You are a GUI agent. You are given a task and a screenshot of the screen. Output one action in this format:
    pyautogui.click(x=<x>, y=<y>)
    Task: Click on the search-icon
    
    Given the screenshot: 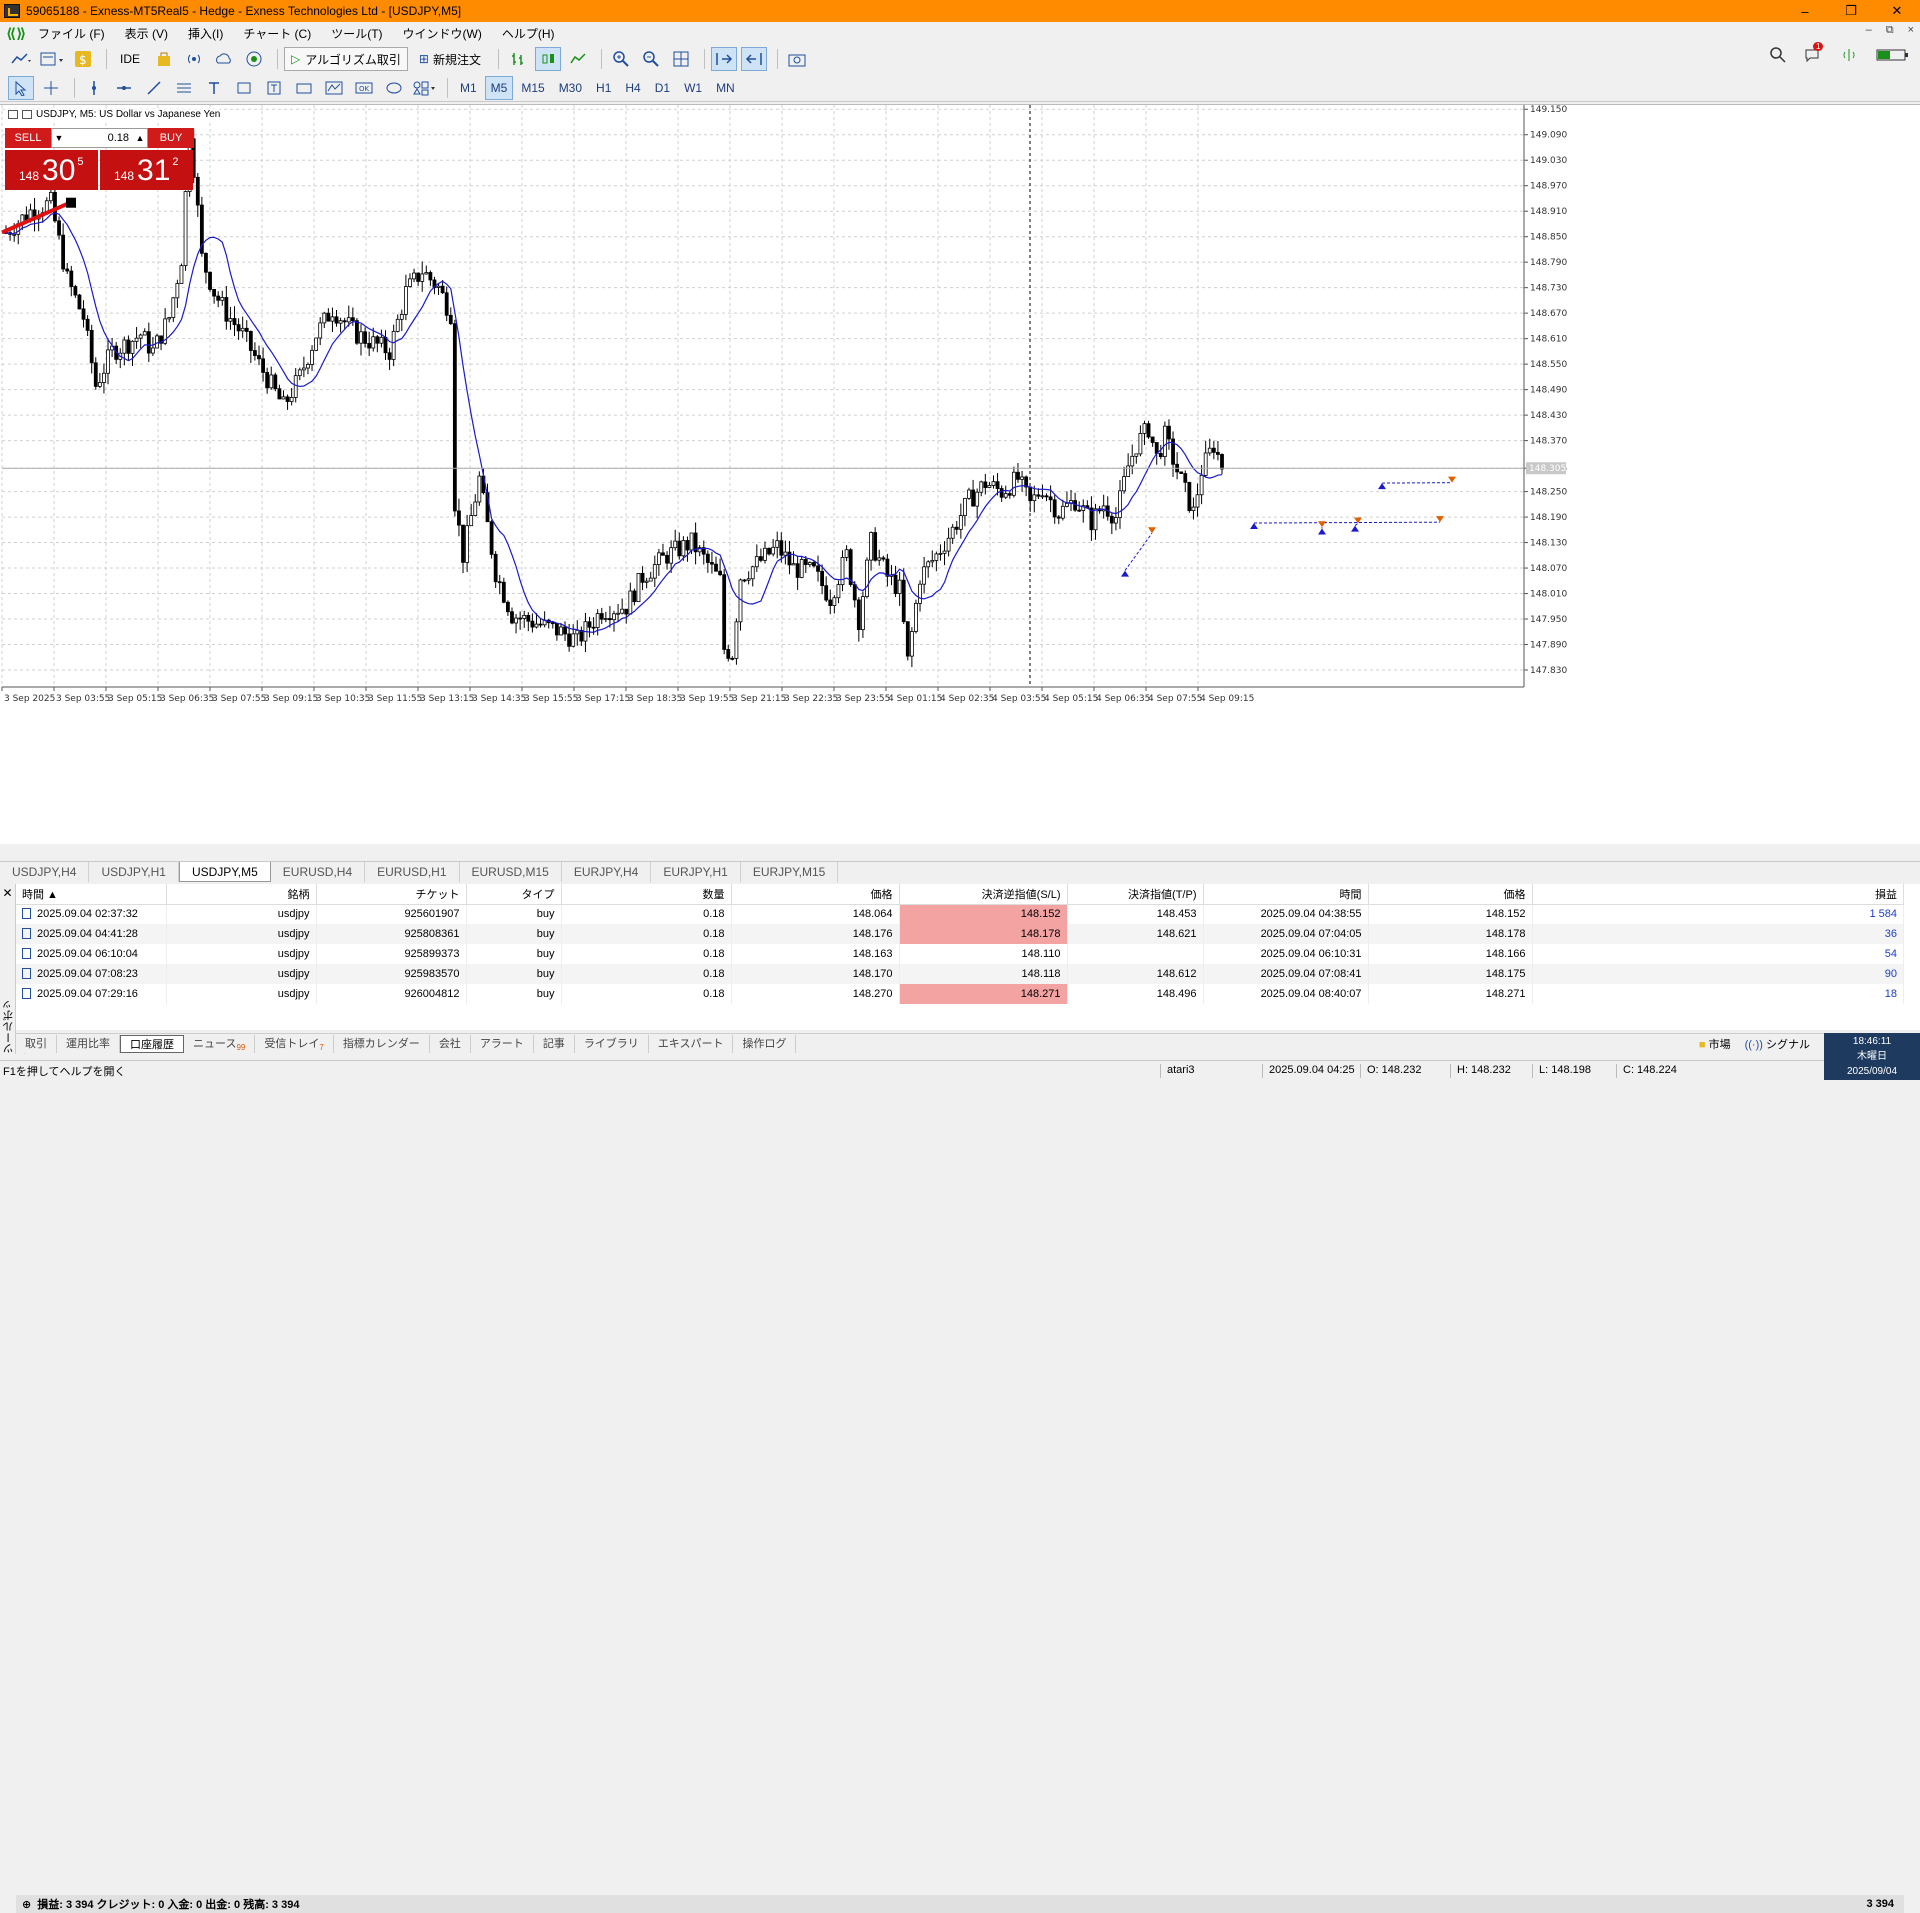 What is the action you would take?
    pyautogui.click(x=1778, y=56)
    